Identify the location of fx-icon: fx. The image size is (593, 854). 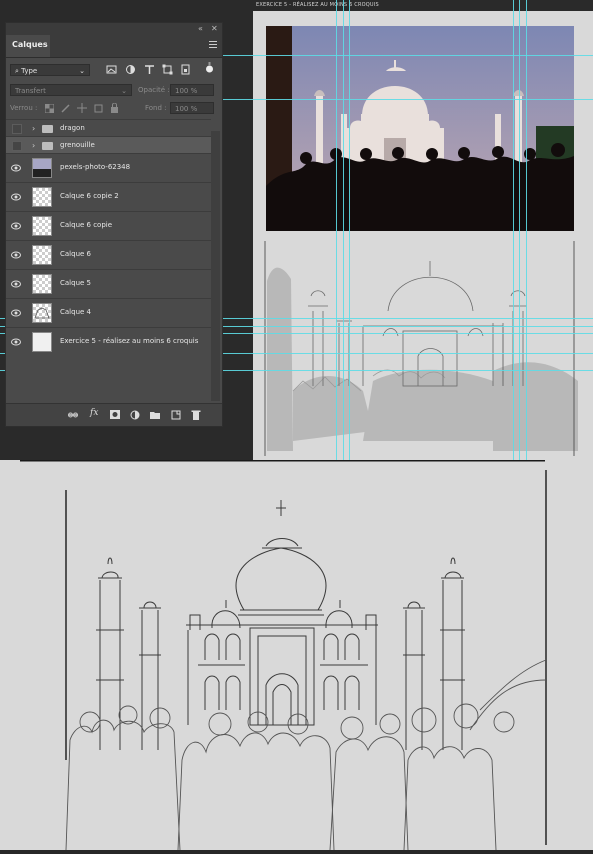
(94, 413).